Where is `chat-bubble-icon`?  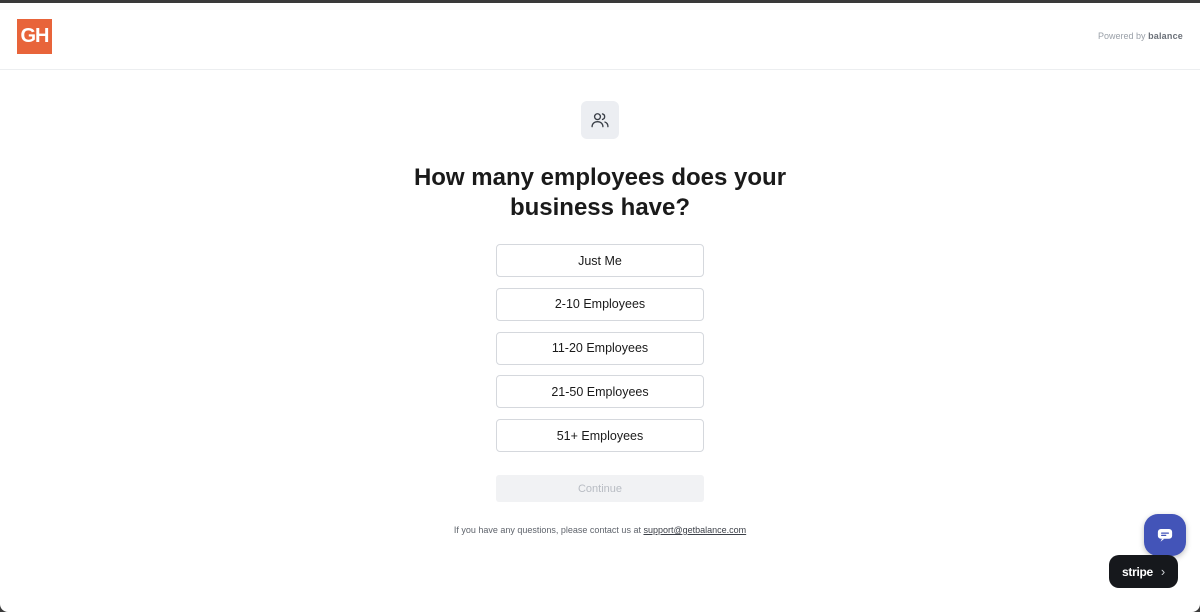 chat-bubble-icon is located at coordinates (1165, 535).